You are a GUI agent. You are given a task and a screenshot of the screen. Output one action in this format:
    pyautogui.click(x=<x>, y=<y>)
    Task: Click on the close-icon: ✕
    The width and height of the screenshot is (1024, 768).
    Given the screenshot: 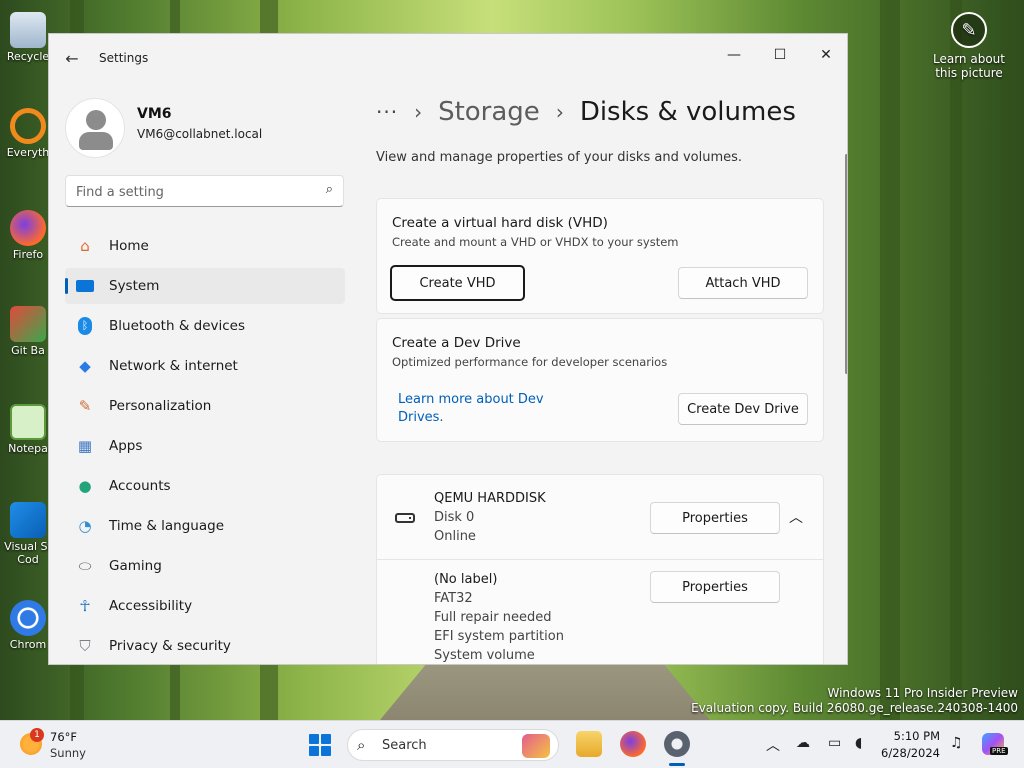 What is the action you would take?
    pyautogui.click(x=826, y=55)
    